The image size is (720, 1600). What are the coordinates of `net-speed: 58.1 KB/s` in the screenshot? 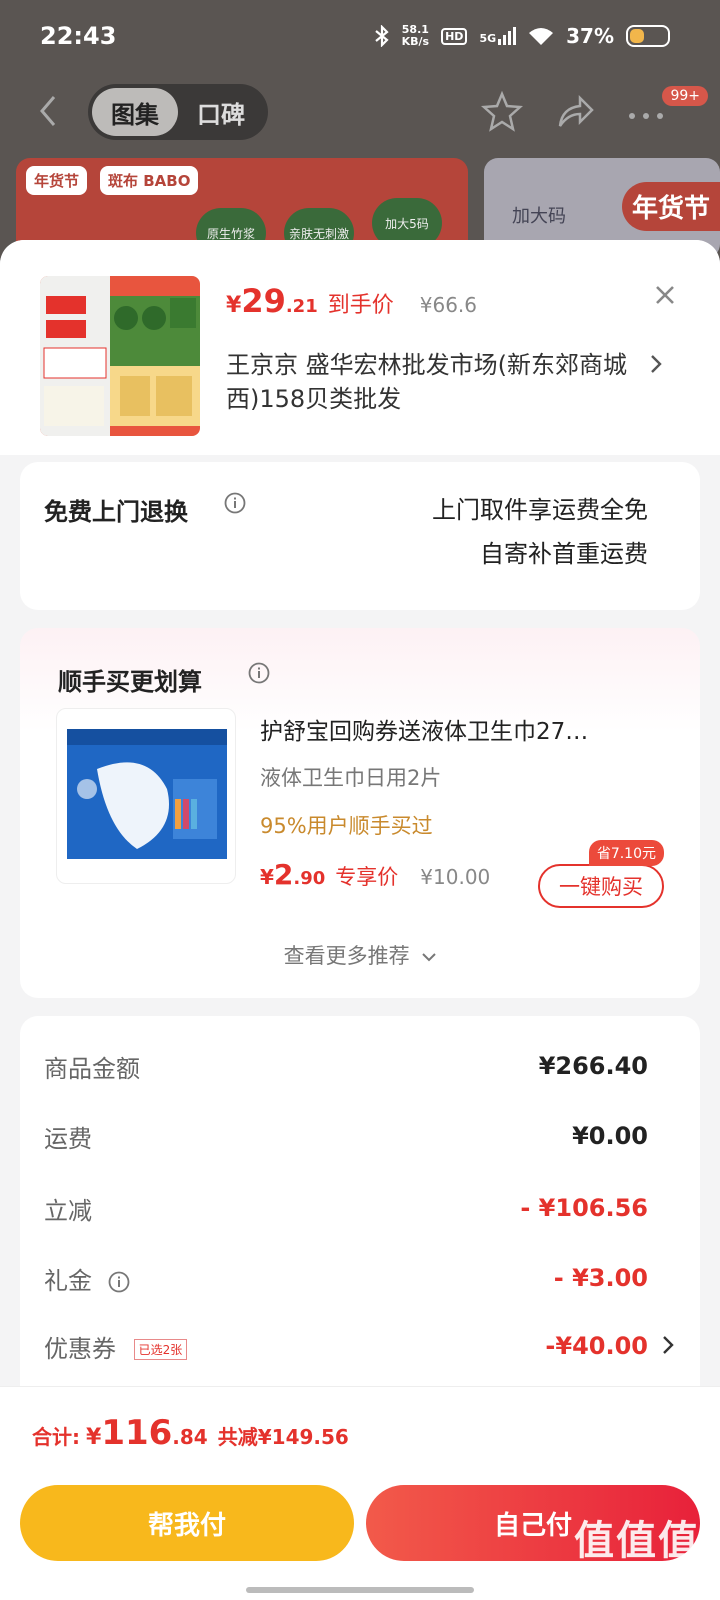 It's located at (415, 35).